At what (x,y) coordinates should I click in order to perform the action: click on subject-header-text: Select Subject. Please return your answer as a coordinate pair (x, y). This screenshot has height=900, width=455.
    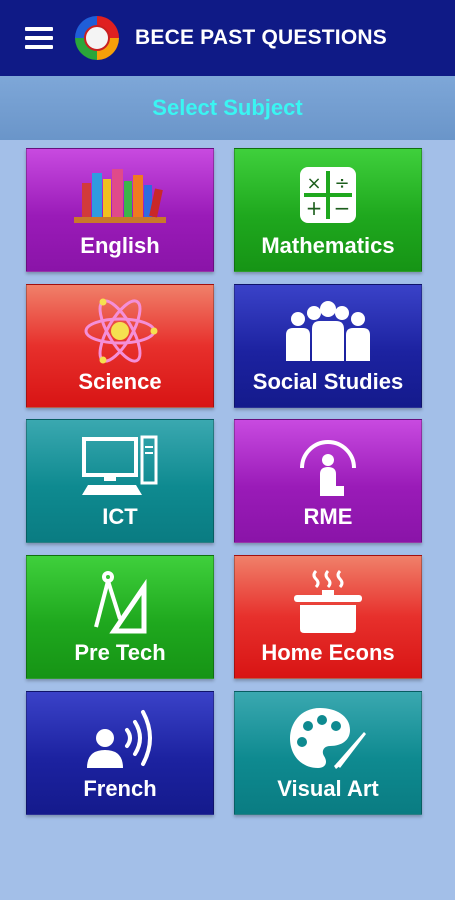
    Looking at the image, I should click on (227, 107).